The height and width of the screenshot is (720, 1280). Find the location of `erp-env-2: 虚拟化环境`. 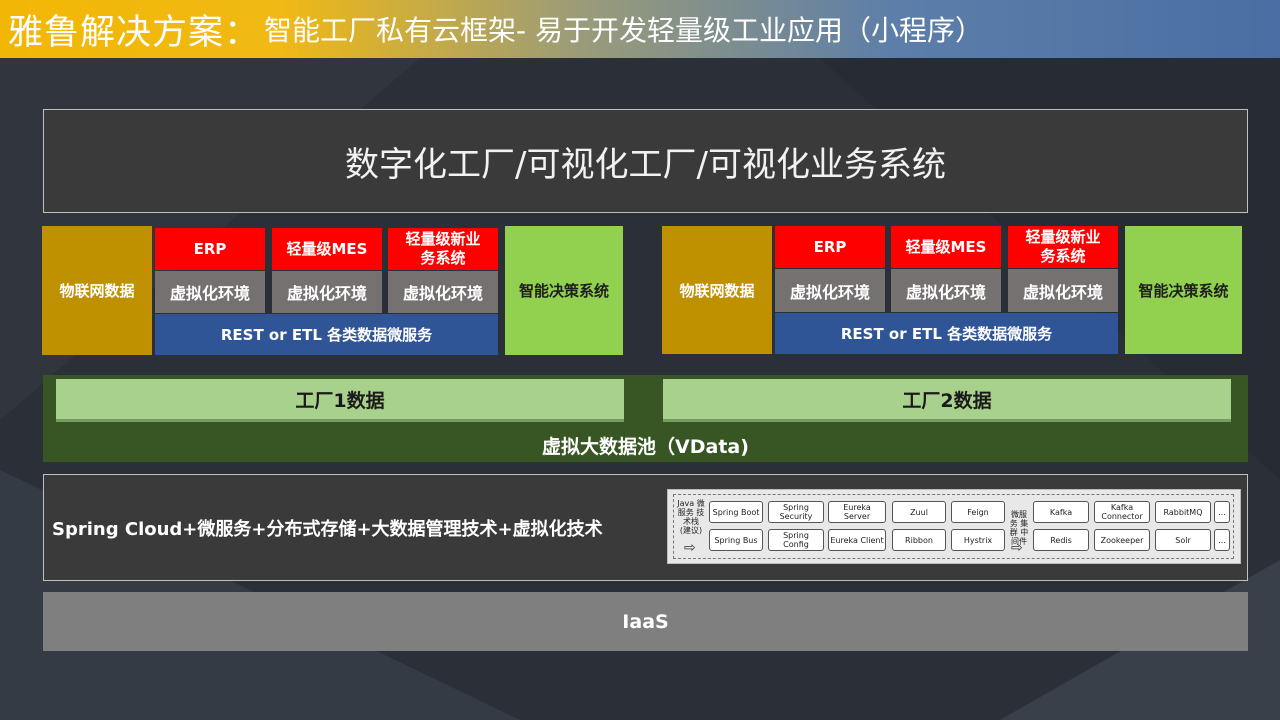

erp-env-2: 虚拟化环境 is located at coordinates (830, 290).